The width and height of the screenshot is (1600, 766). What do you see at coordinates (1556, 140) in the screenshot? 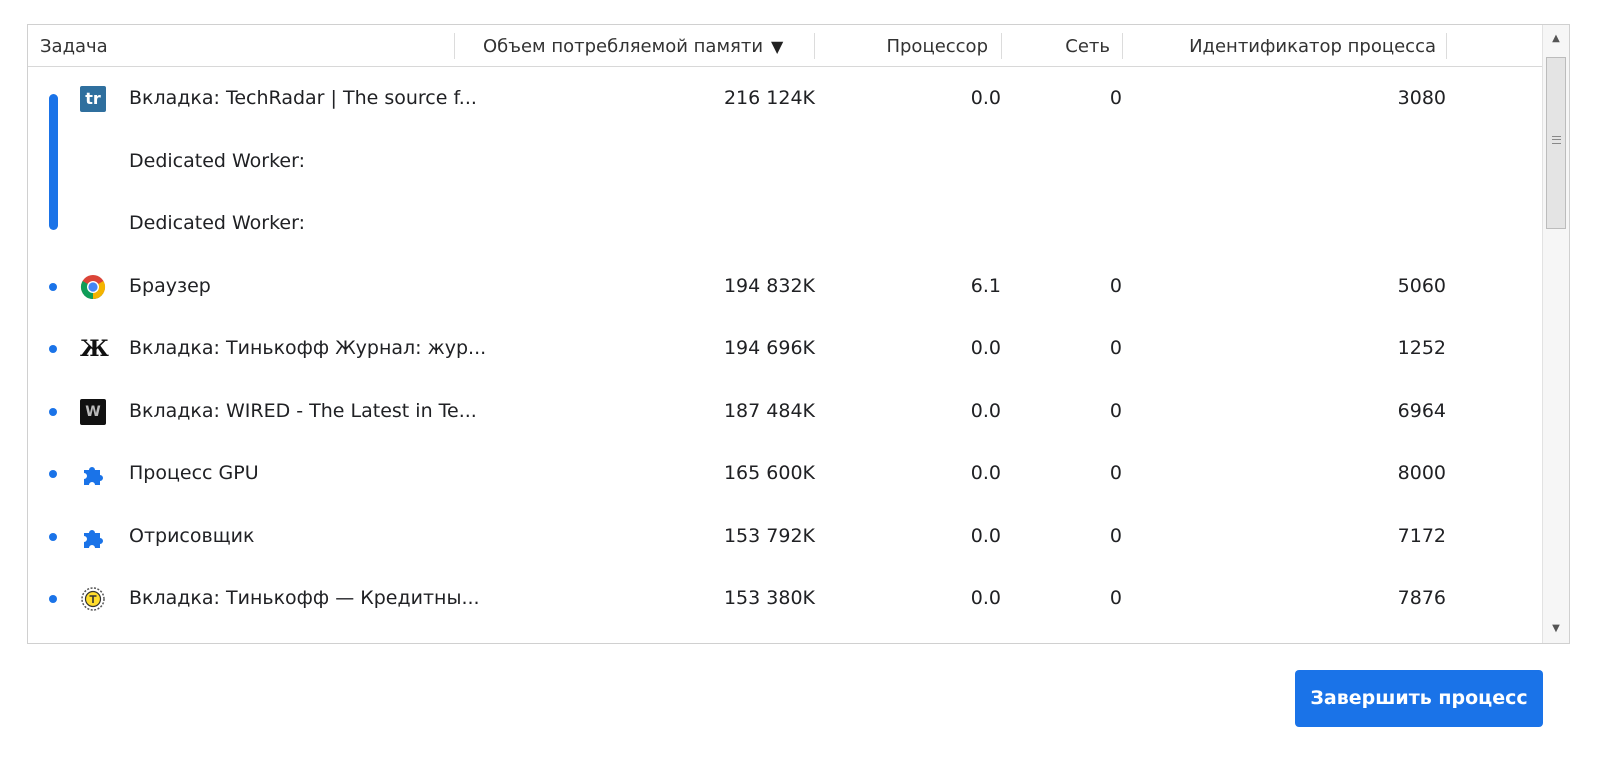
I see `grip-icon` at bounding box center [1556, 140].